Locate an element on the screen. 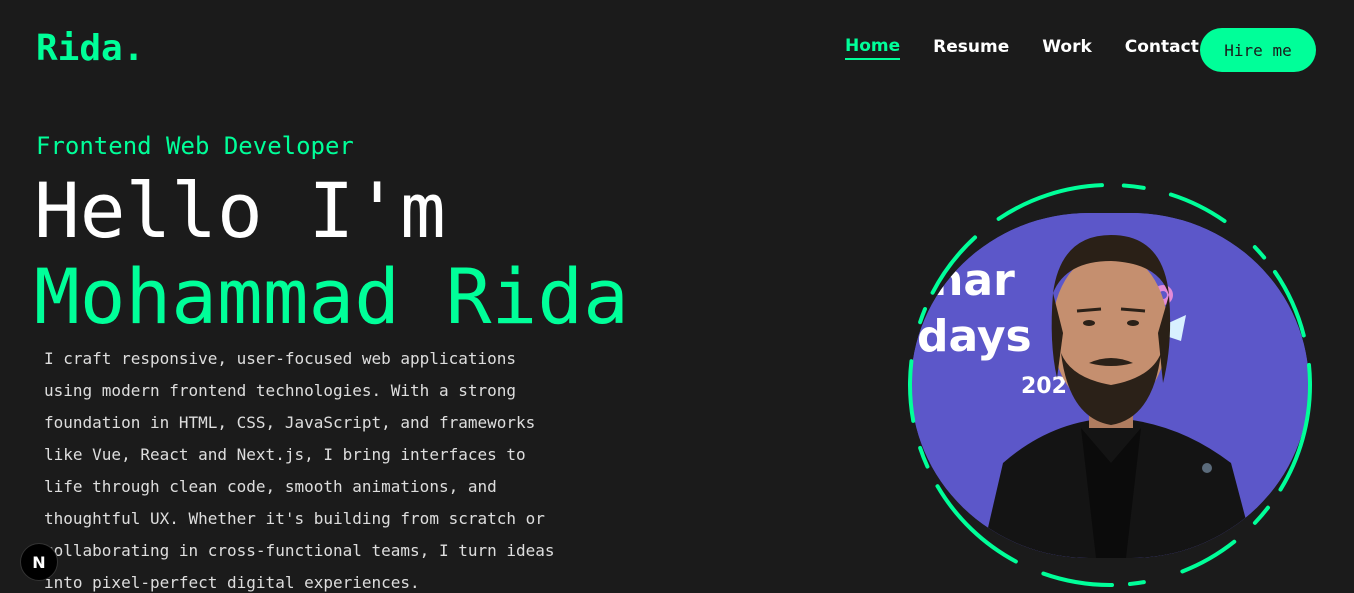 This screenshot has height=593, width=1354. logo-text: Rida is located at coordinates (79, 48).